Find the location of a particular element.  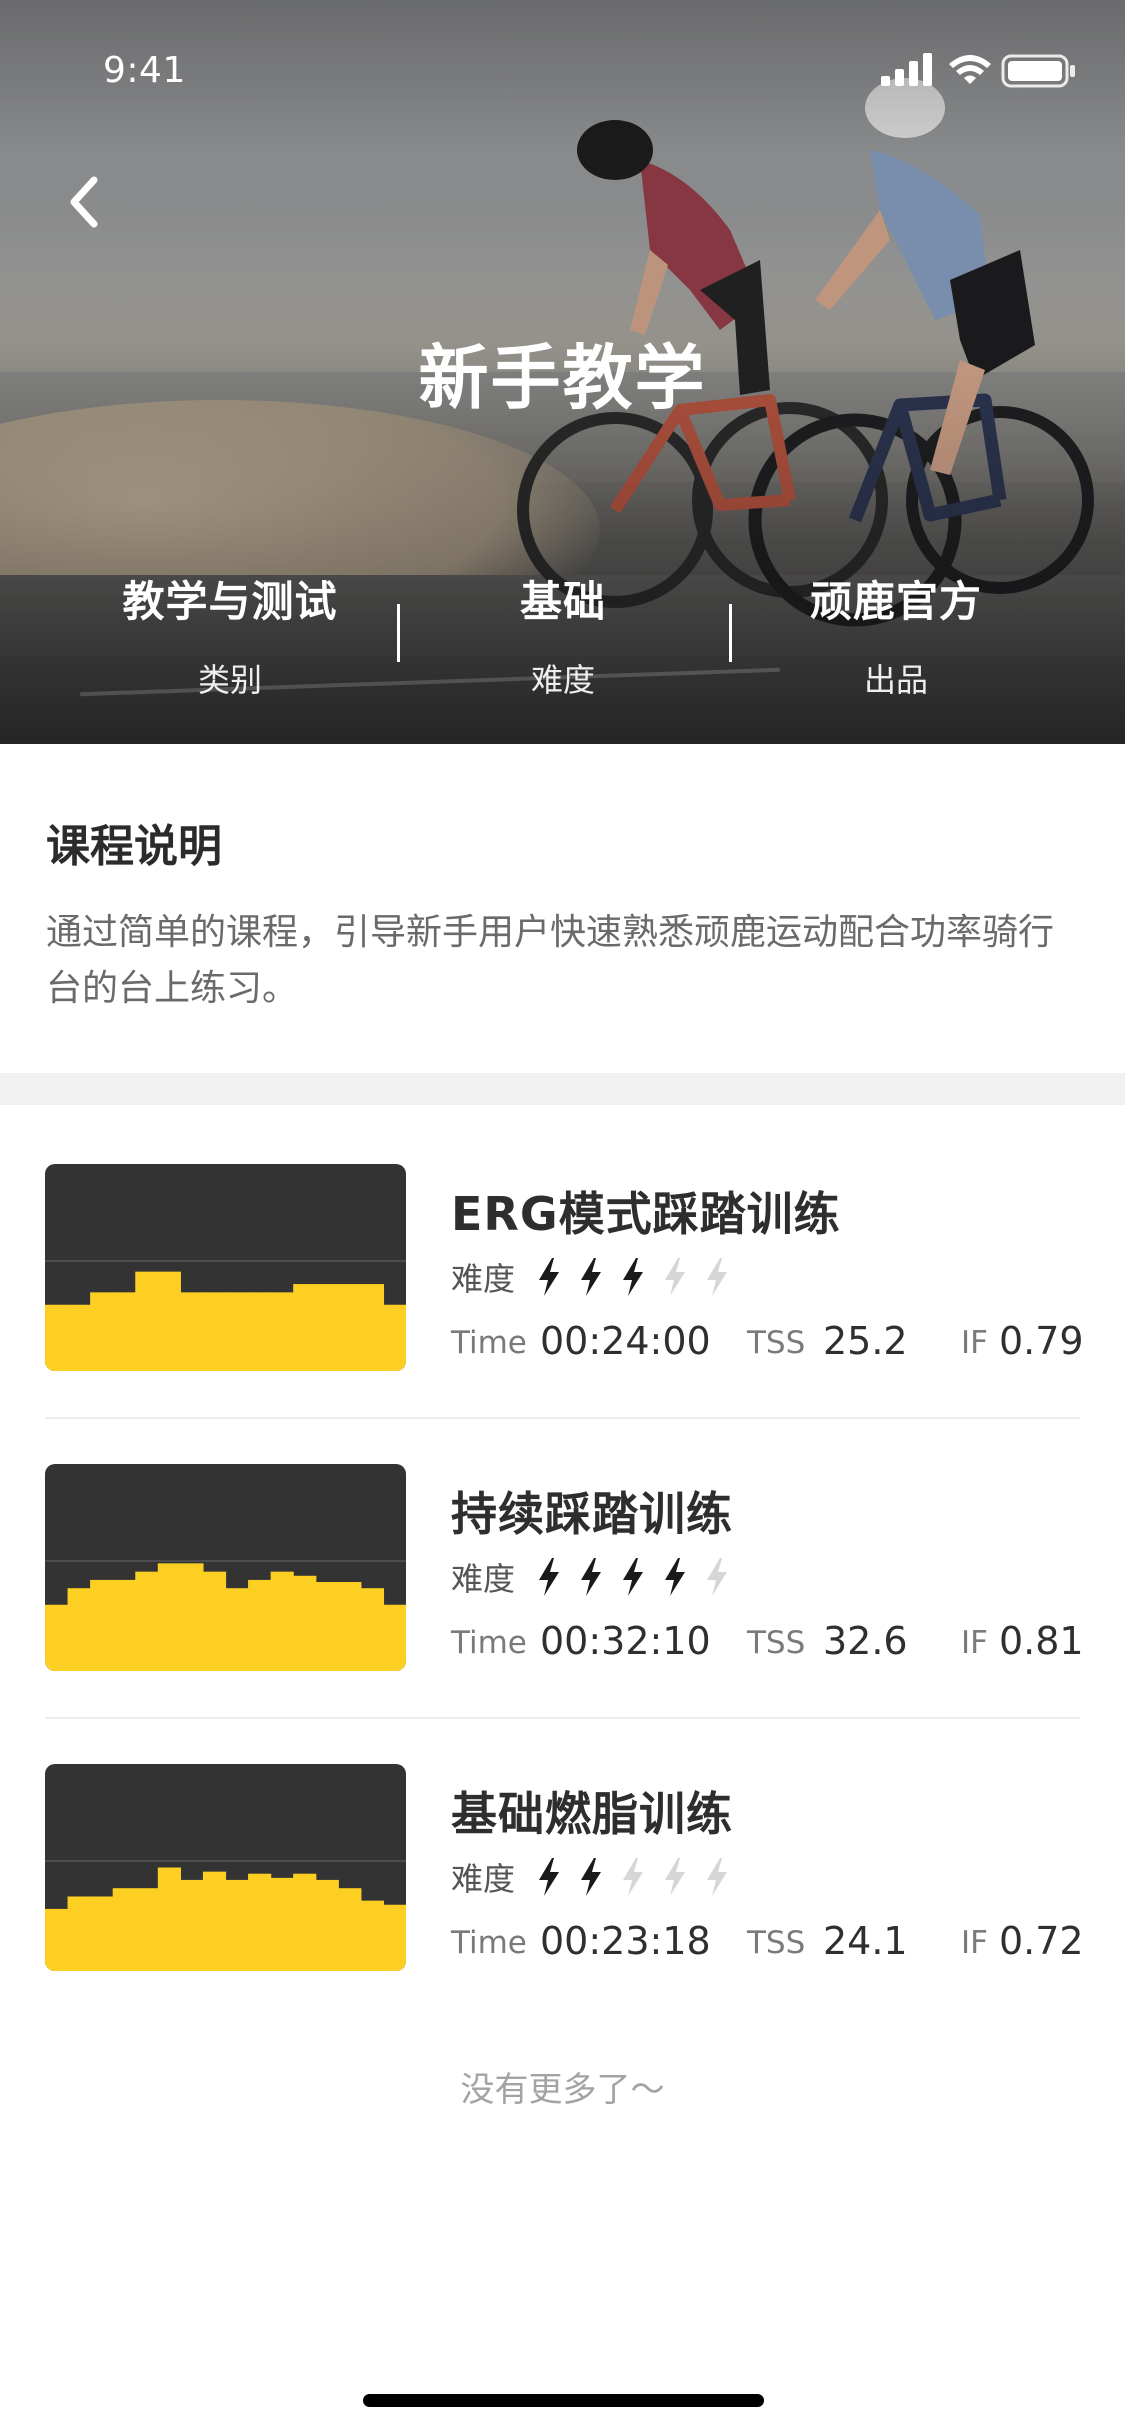

if-value: 0.81 is located at coordinates (1041, 1641).